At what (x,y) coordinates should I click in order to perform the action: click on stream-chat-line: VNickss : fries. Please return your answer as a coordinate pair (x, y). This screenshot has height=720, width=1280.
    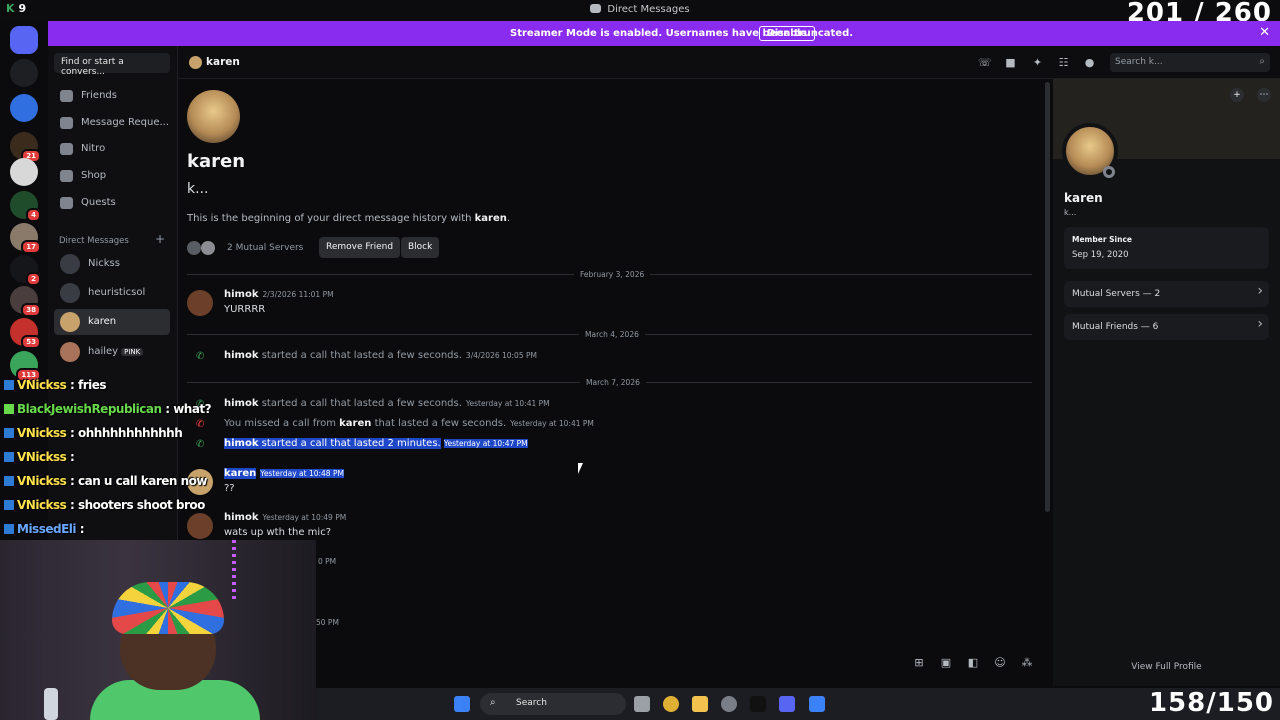
    Looking at the image, I should click on (55, 385).